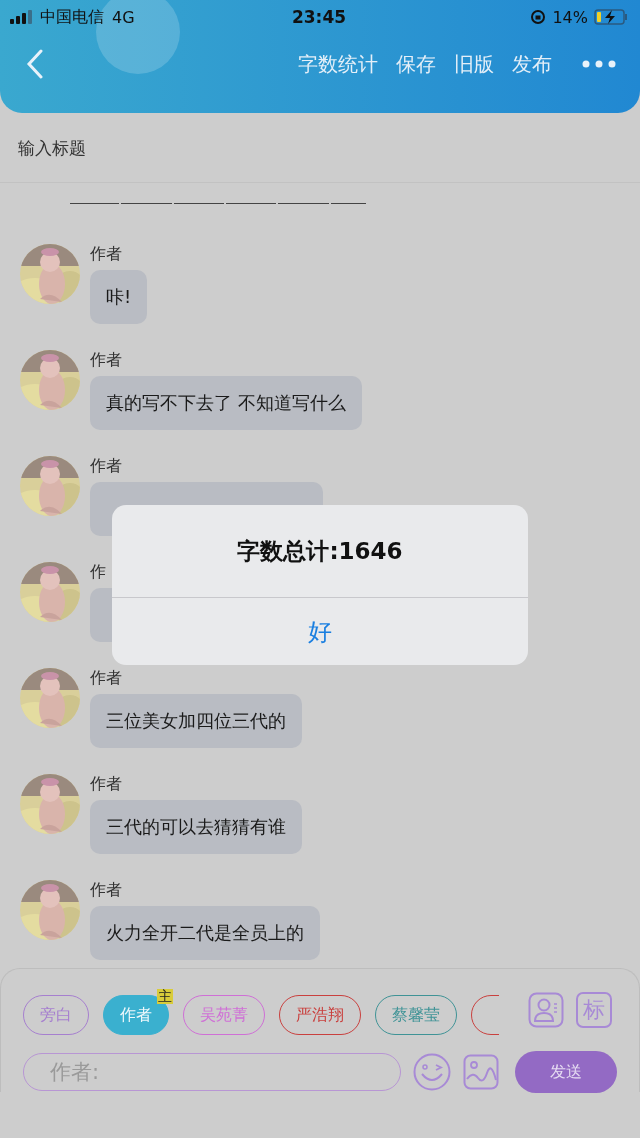 Image resolution: width=640 pixels, height=1138 pixels. What do you see at coordinates (546, 1010) in the screenshot?
I see `person-card-icon` at bounding box center [546, 1010].